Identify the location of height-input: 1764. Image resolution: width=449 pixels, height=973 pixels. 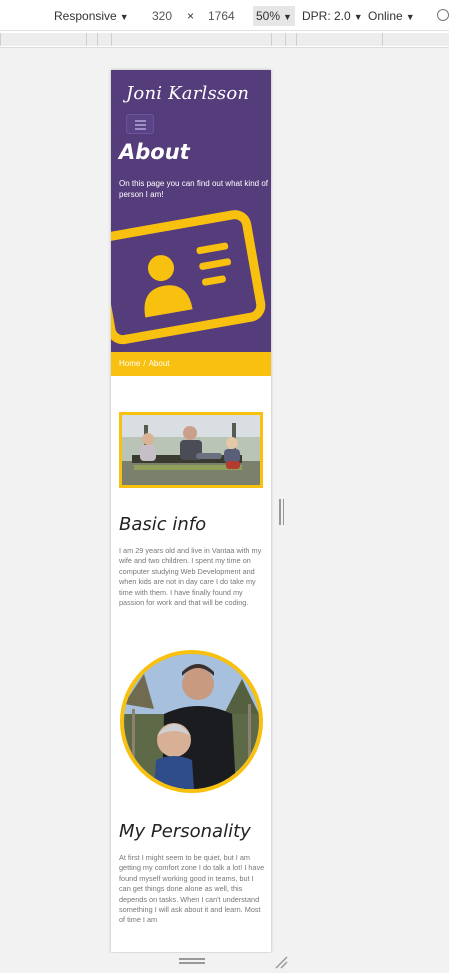
(221, 16).